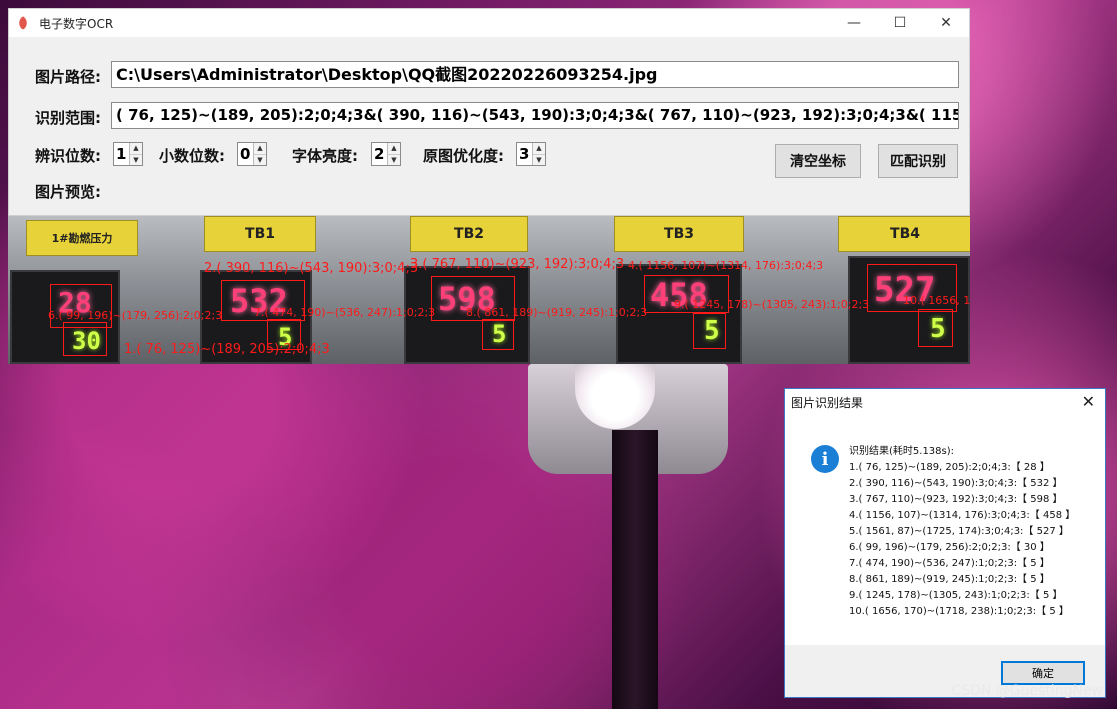  What do you see at coordinates (192, 156) in the screenshot?
I see `decimals-label: 小数位数:` at bounding box center [192, 156].